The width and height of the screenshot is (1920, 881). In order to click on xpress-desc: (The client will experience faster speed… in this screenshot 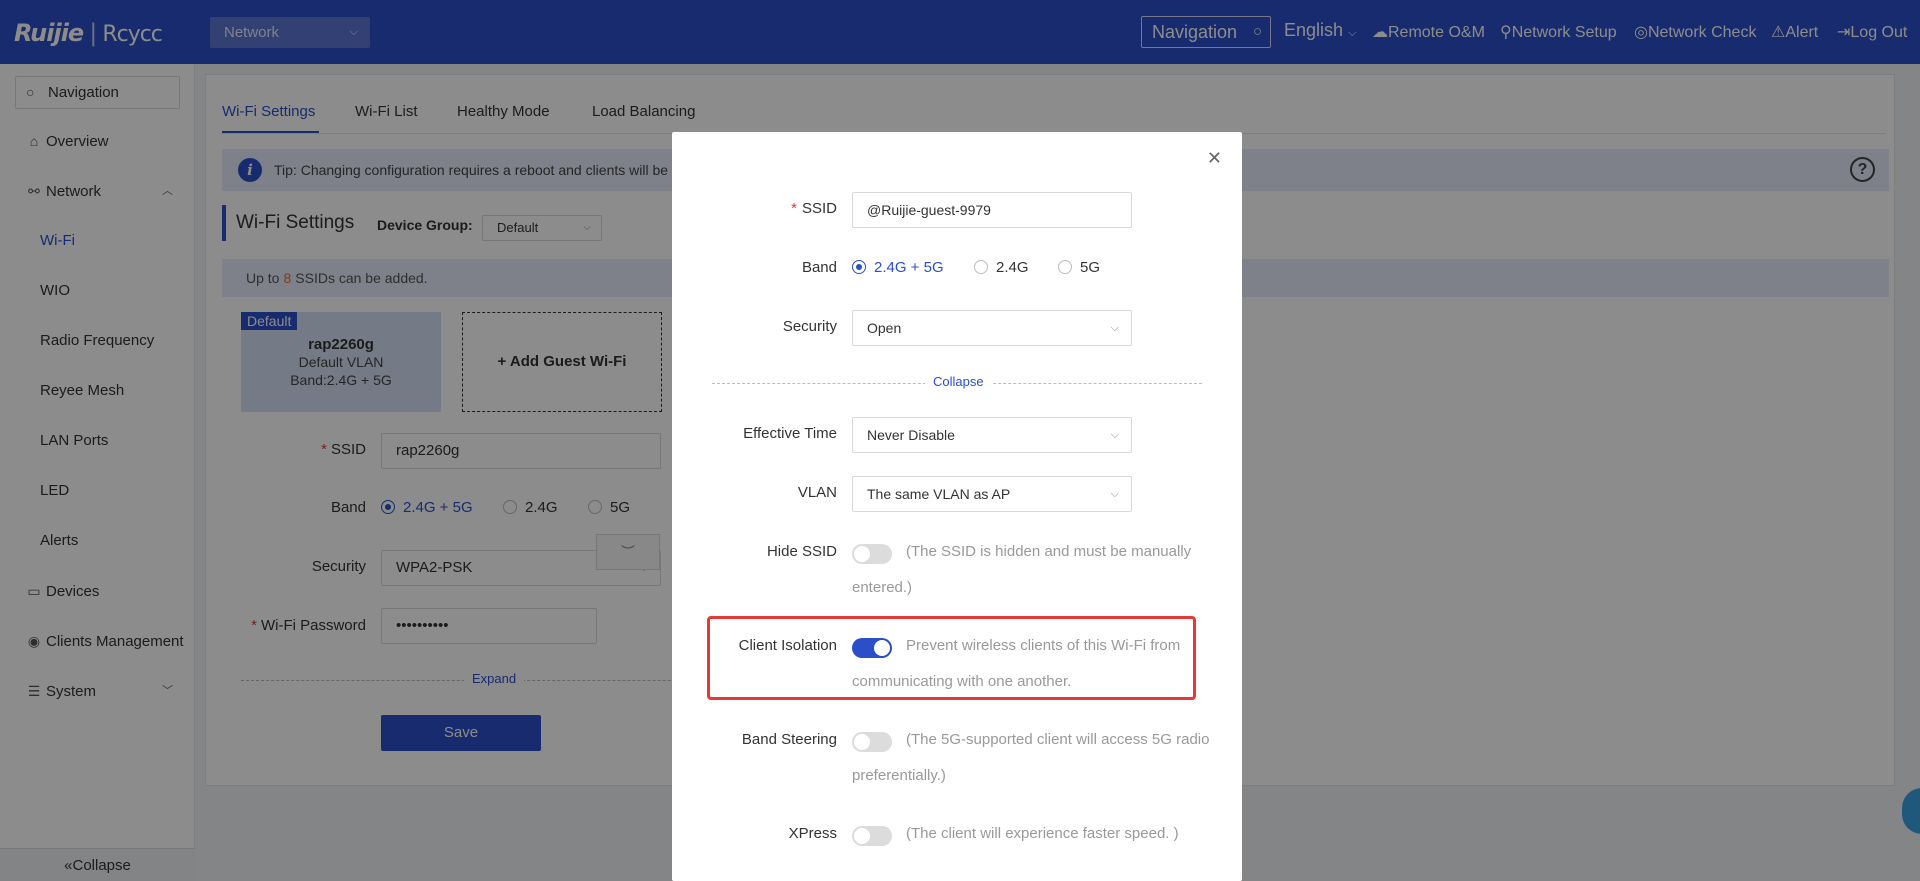, I will do `click(1042, 833)`.